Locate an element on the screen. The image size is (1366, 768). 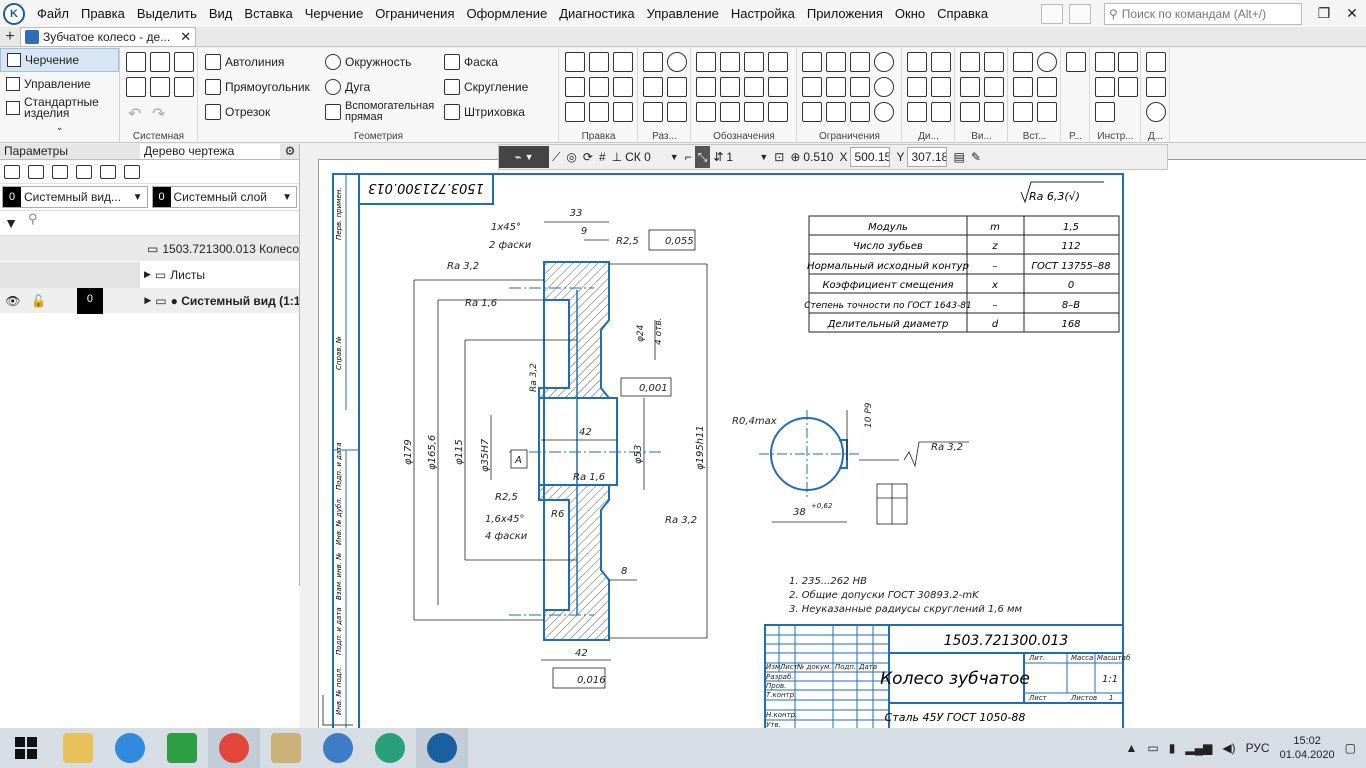
ie-app is located at coordinates (130, 748).